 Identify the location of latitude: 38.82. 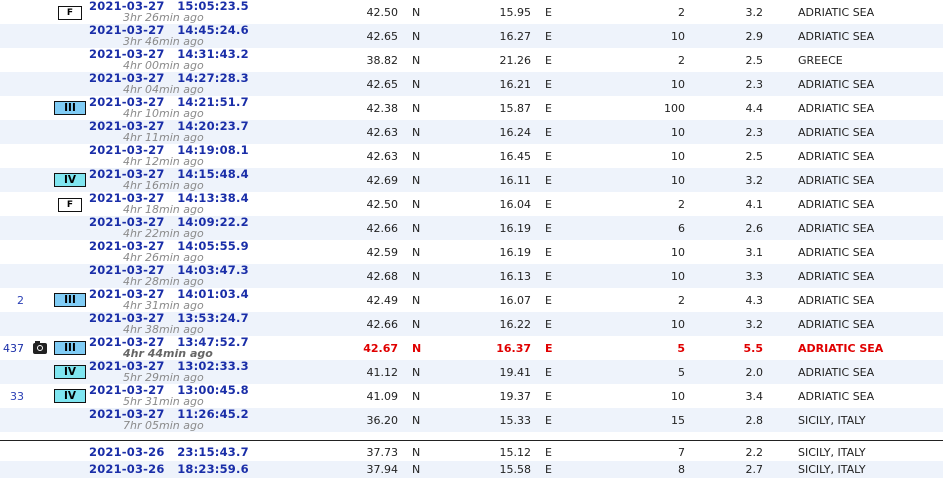
(382, 60).